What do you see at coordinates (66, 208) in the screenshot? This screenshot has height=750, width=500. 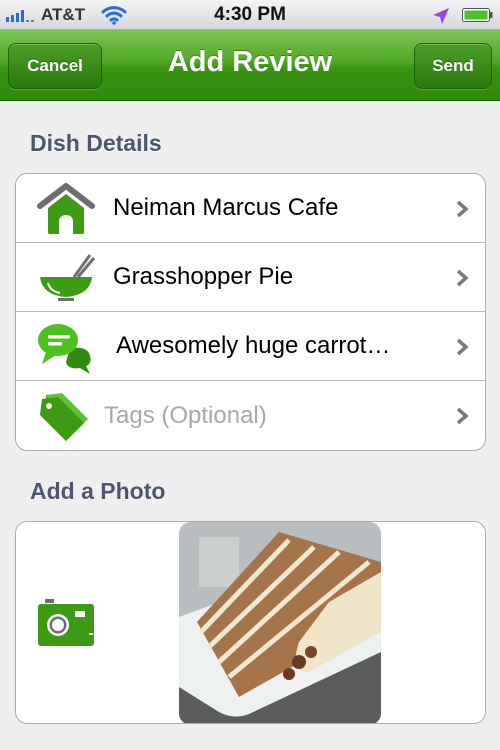 I see `home-icon` at bounding box center [66, 208].